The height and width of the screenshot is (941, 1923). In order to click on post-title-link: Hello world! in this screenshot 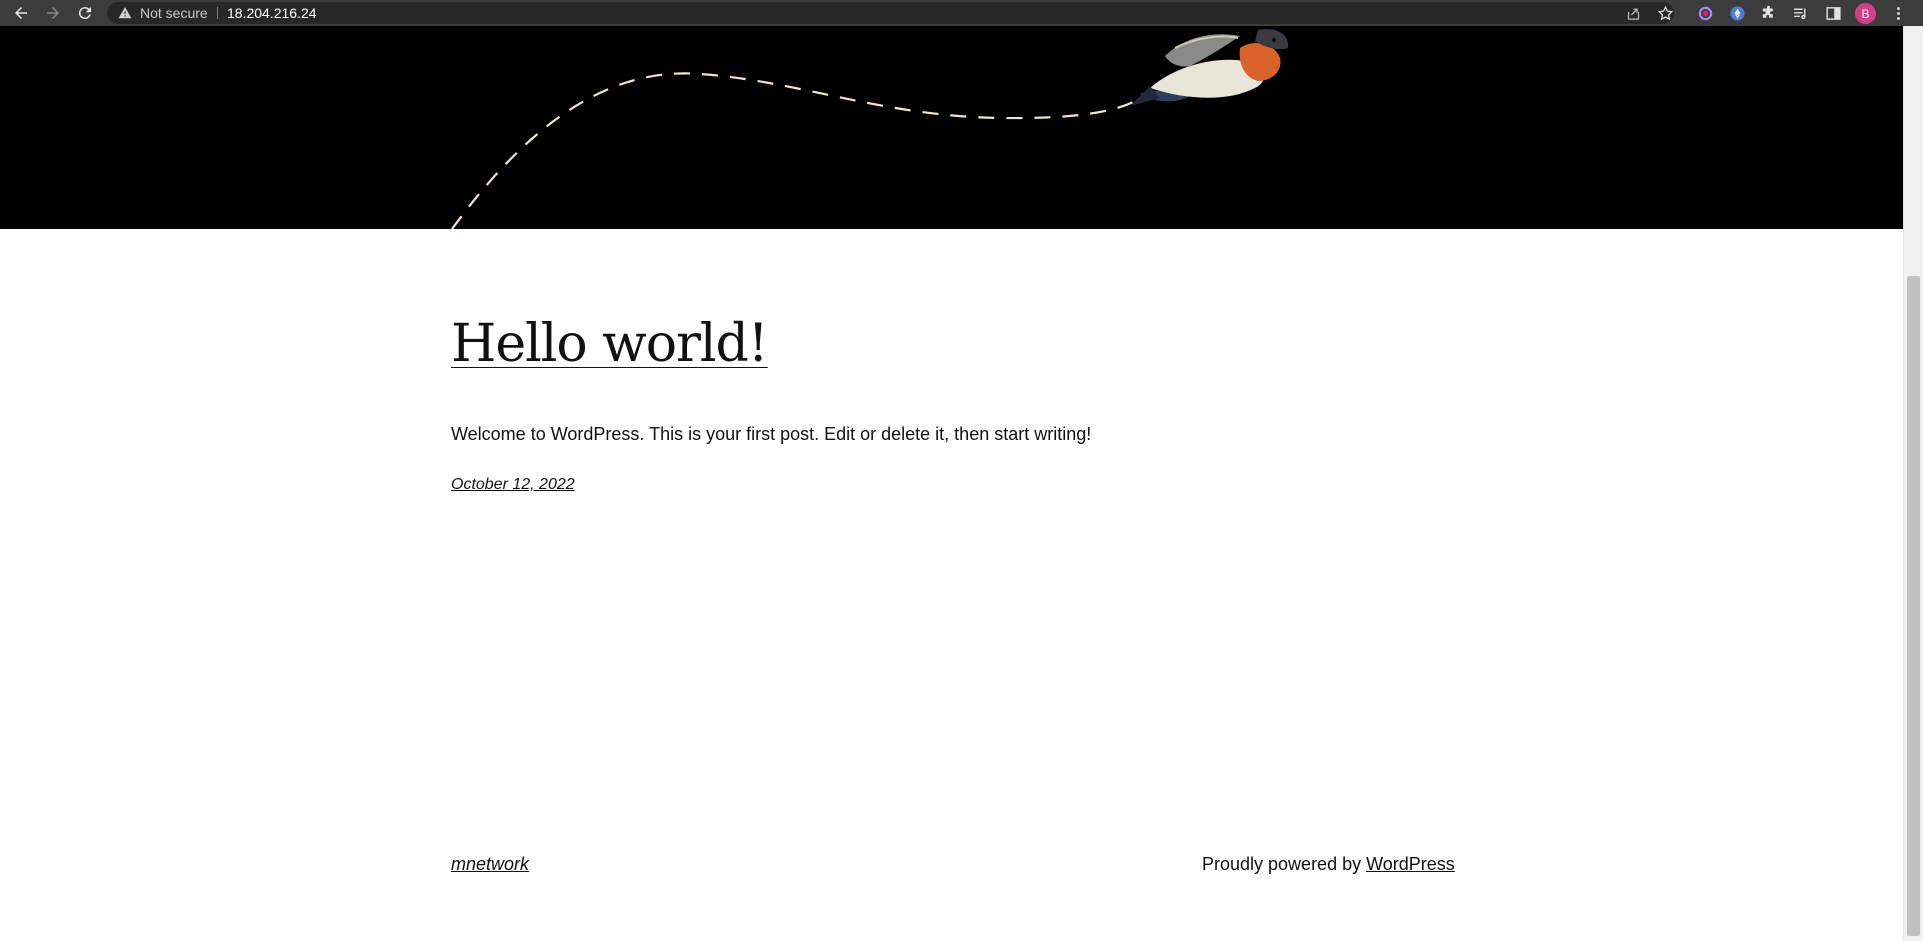, I will do `click(610, 344)`.